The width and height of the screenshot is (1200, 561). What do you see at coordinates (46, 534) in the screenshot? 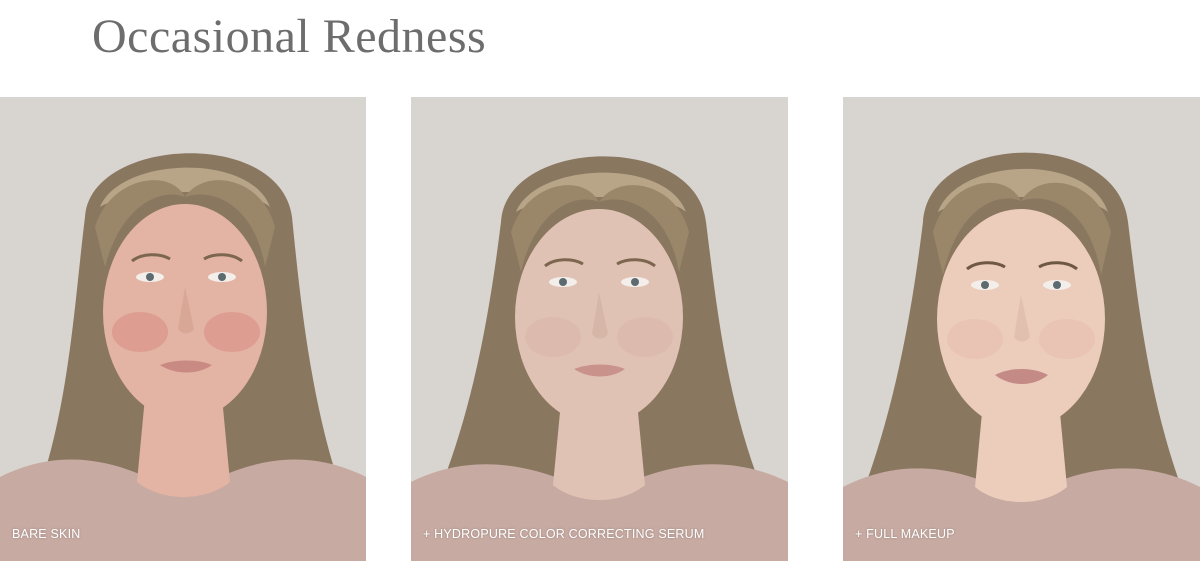
I see `photo-caption: BARE SKIN` at bounding box center [46, 534].